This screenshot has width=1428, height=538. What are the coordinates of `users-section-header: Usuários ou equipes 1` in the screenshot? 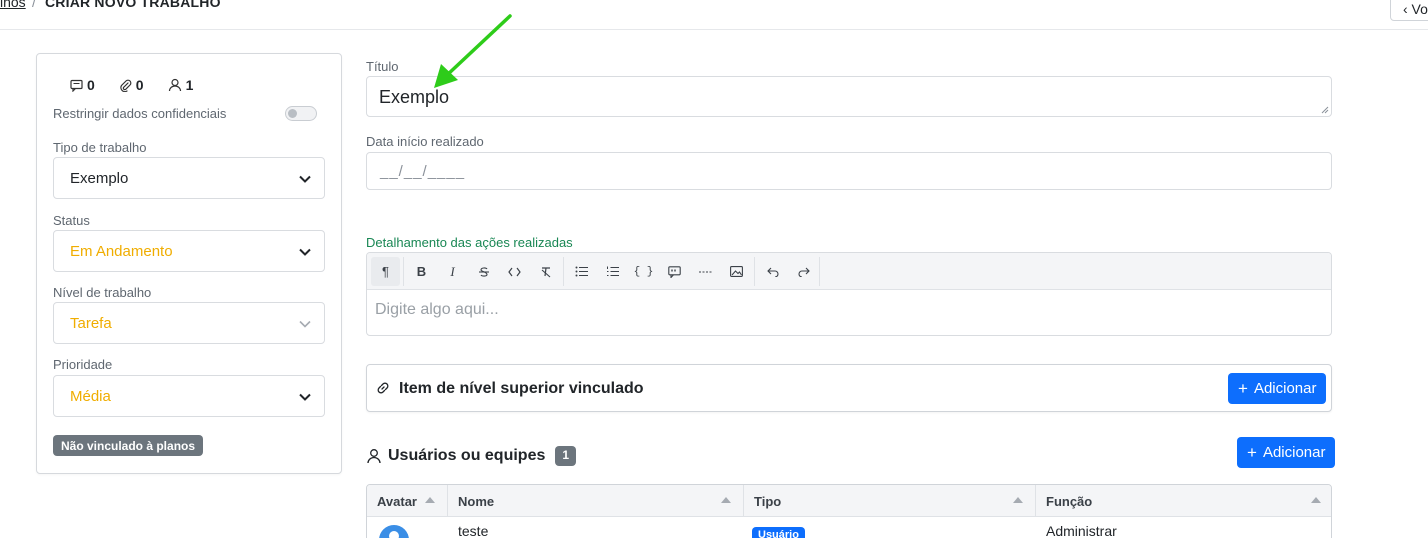 It's located at (471, 456).